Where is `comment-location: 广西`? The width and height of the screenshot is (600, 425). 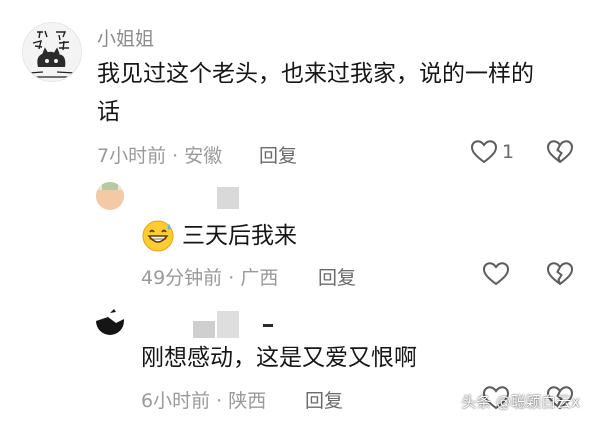 comment-location: 广西 is located at coordinates (259, 278).